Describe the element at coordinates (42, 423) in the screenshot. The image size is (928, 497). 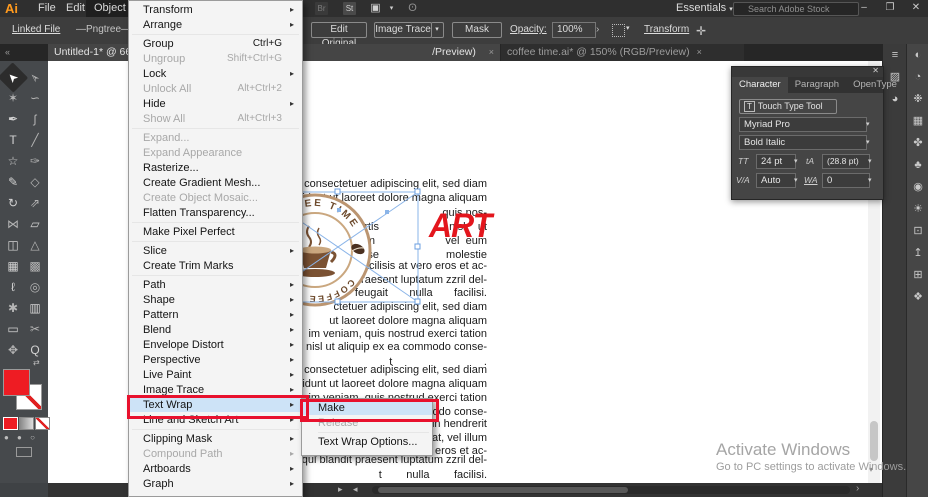
I see `none-button` at that location.